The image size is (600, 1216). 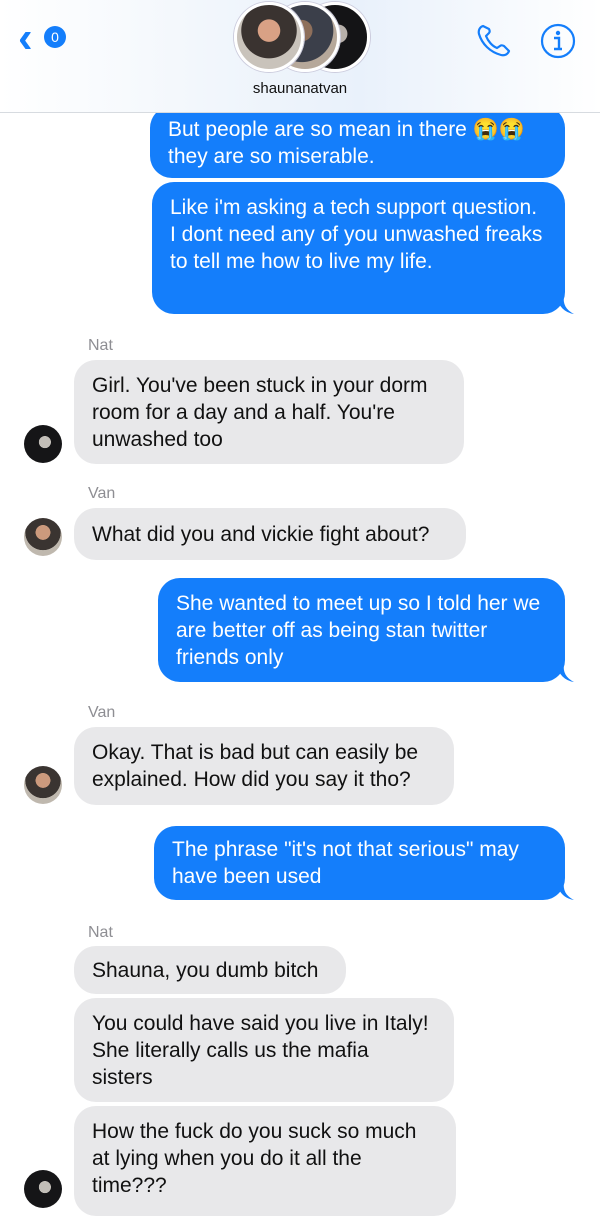 What do you see at coordinates (205, 970) in the screenshot?
I see `message-text: Shauna, you dumb bitch` at bounding box center [205, 970].